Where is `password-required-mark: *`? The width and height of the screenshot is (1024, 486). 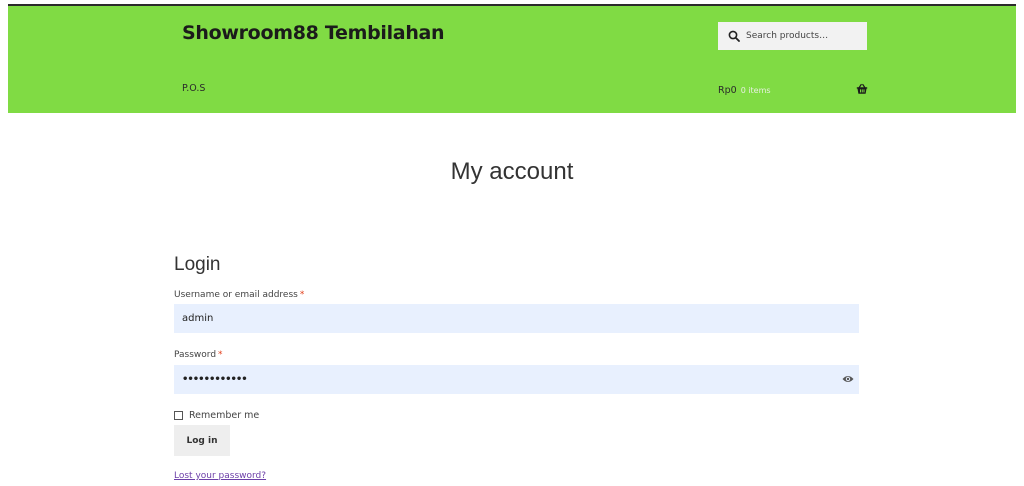
password-required-mark: * is located at coordinates (220, 355).